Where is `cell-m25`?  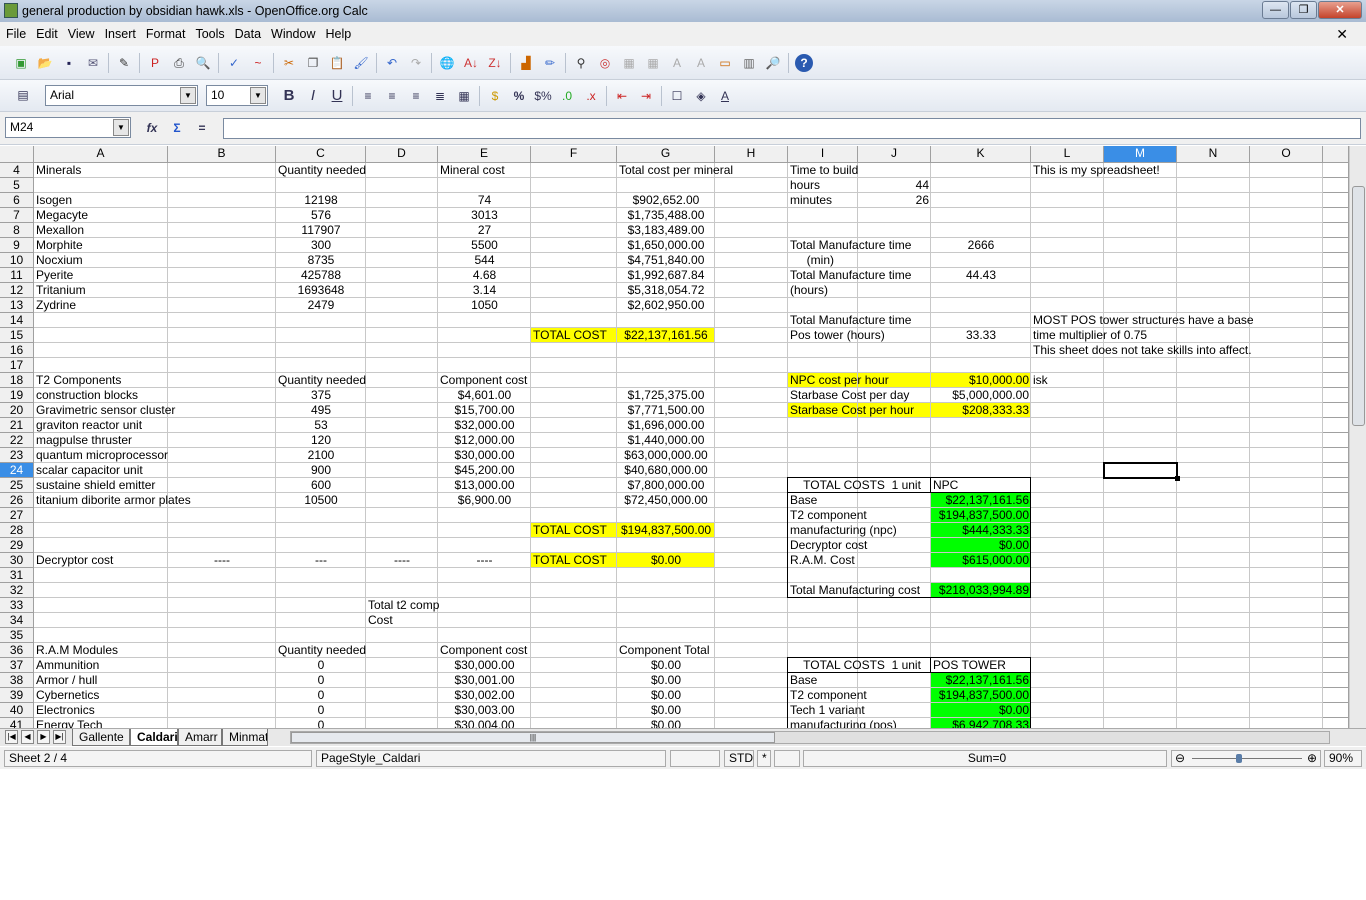 cell-m25 is located at coordinates (1140, 485).